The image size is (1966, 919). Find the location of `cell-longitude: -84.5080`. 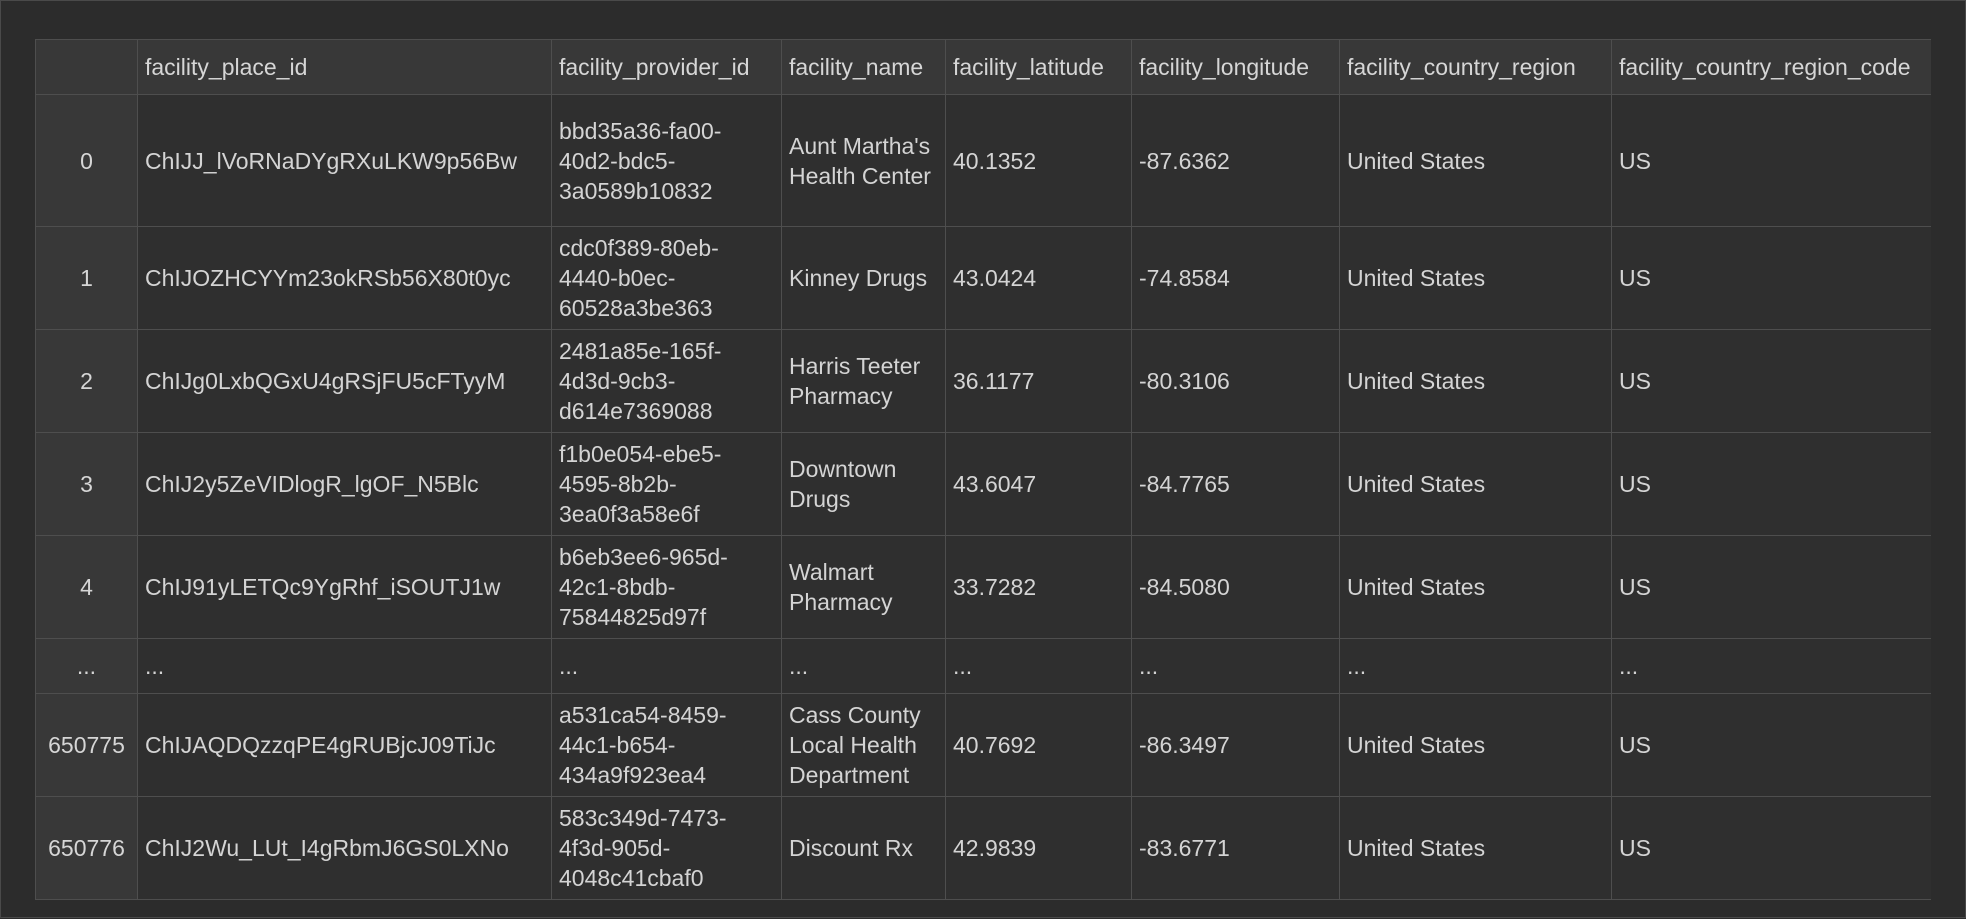

cell-longitude: -84.5080 is located at coordinates (1235, 587).